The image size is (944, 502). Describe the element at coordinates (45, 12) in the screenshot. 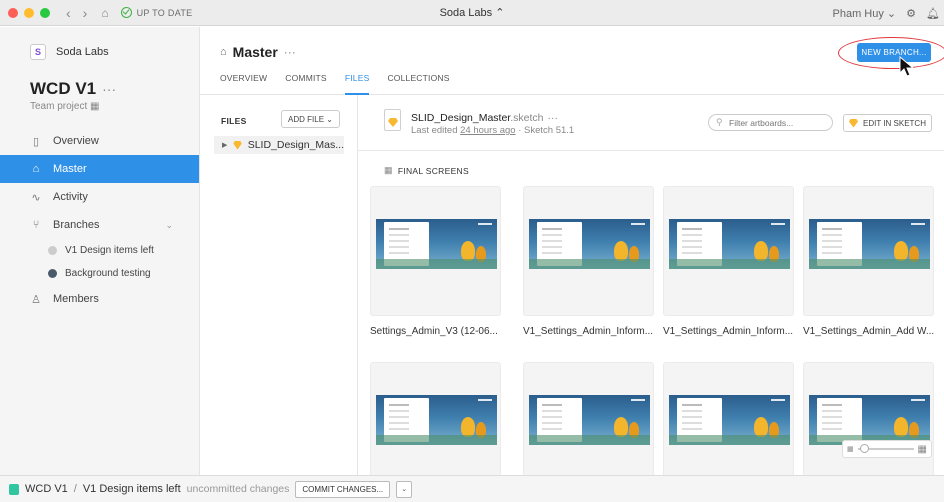

I see `maximize-window-button` at that location.